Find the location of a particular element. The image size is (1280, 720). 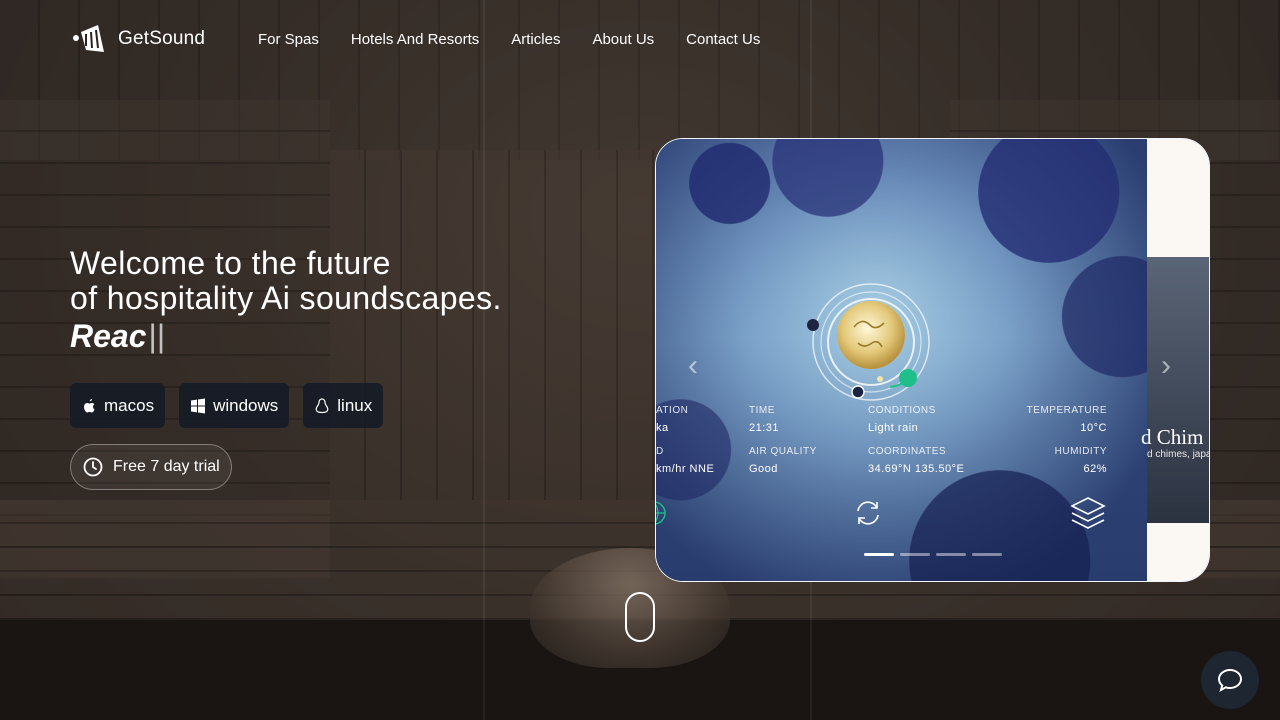

typed-word: Reac is located at coordinates (108, 336).